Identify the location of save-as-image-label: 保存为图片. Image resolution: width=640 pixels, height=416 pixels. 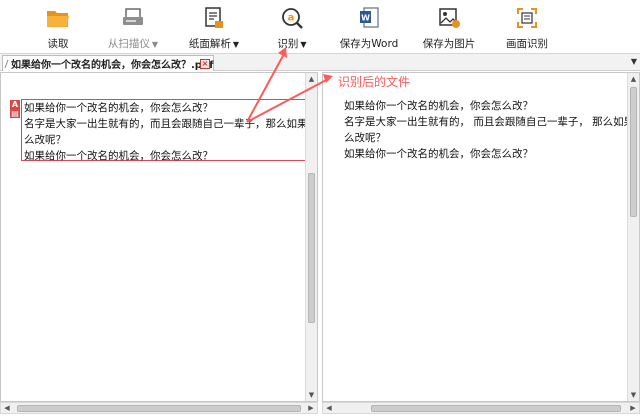
(449, 44).